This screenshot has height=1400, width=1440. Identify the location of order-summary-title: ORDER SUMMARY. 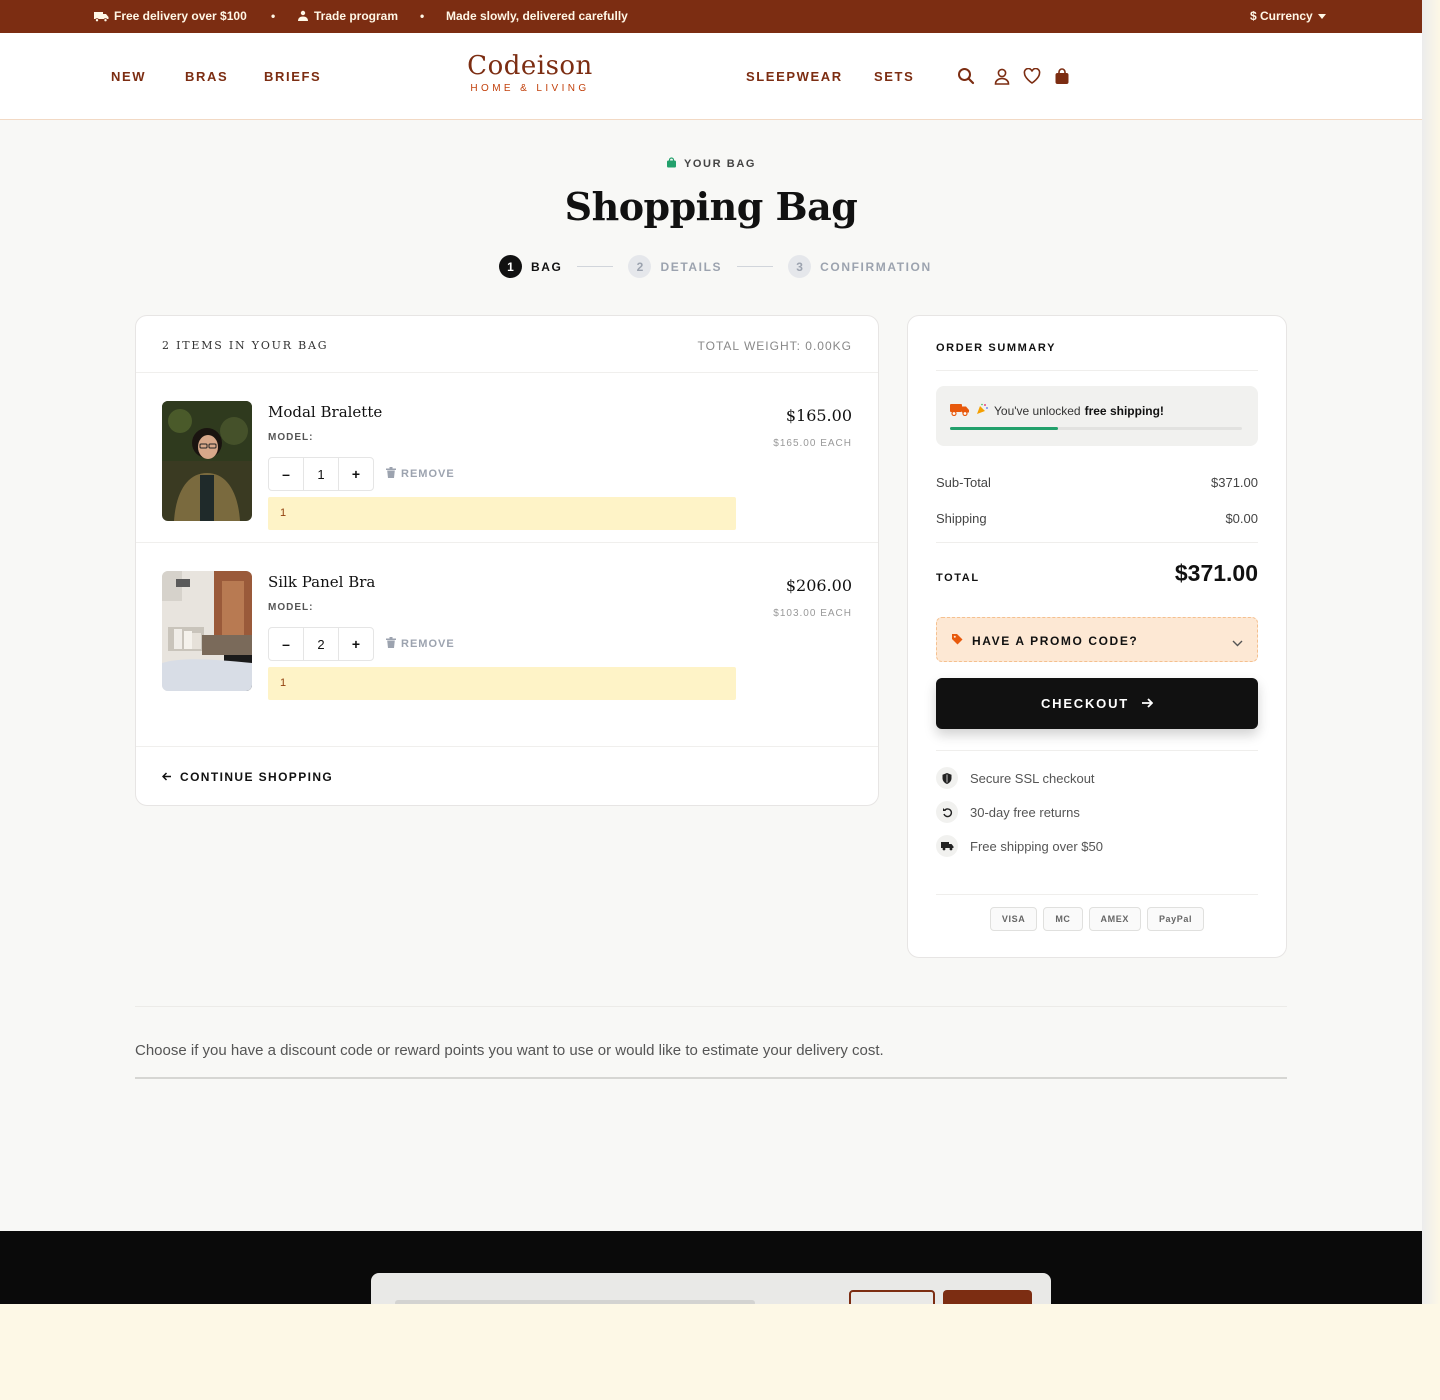
(996, 348).